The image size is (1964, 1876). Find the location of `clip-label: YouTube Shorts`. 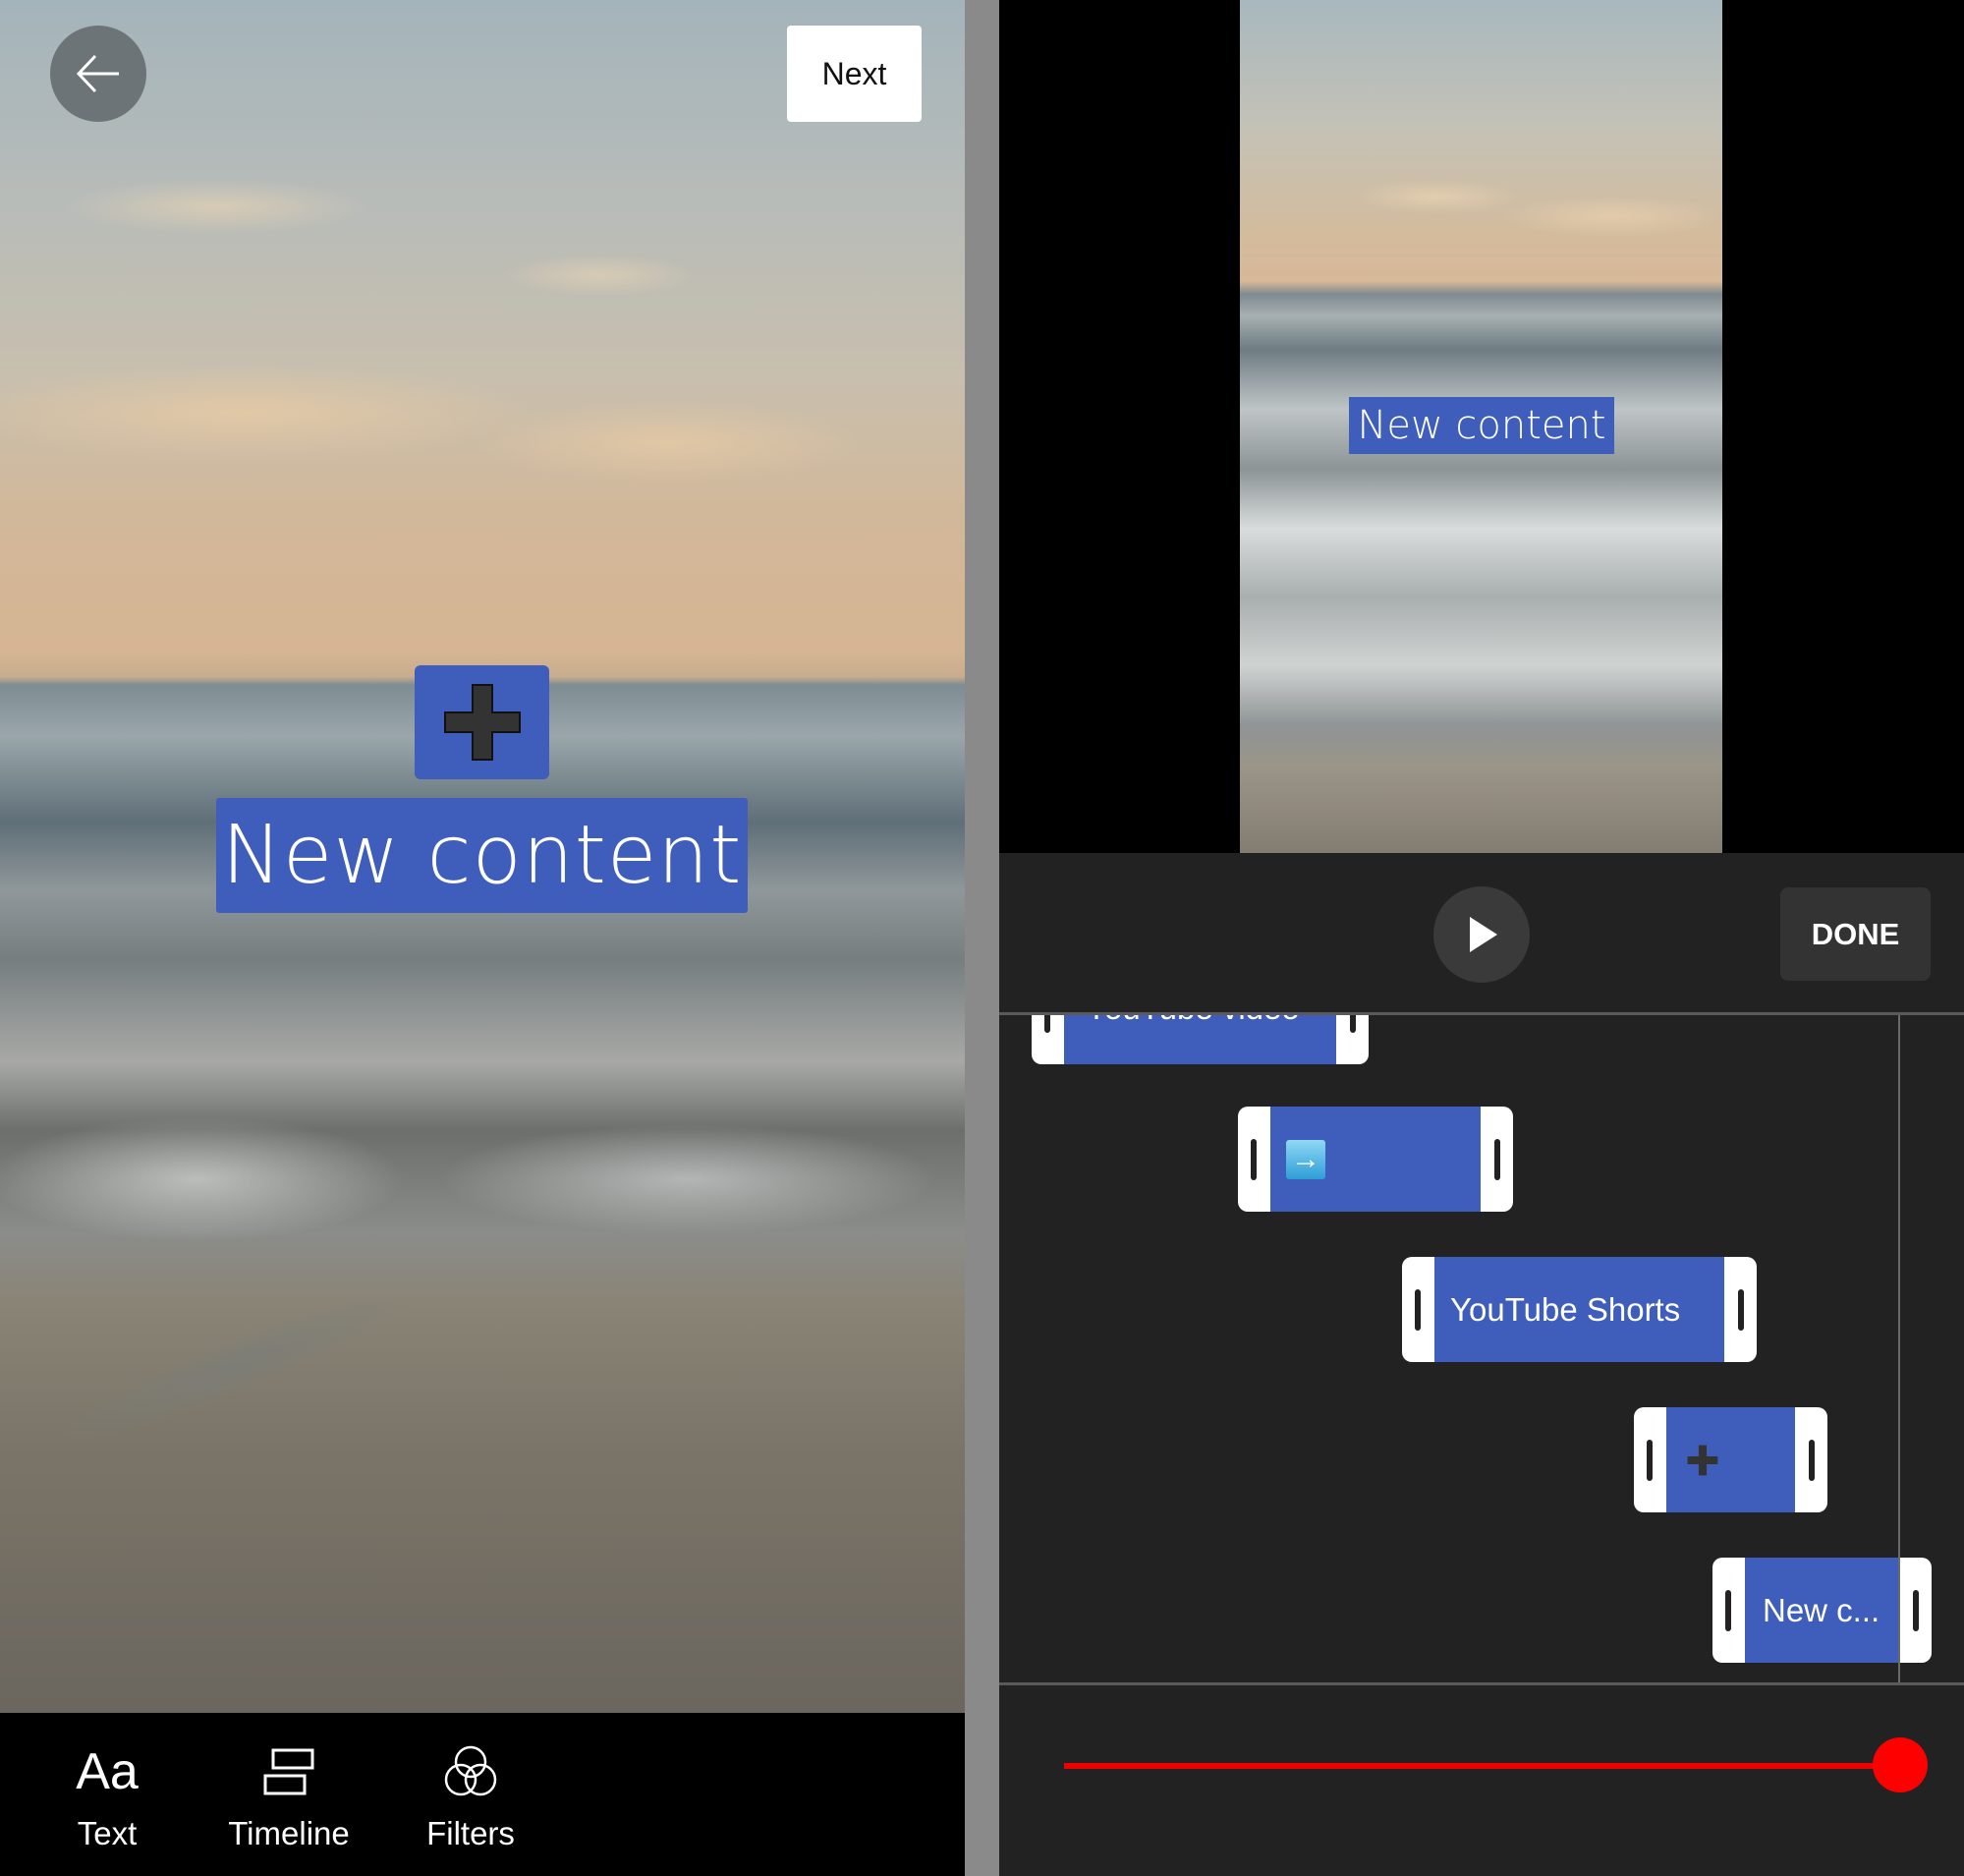

clip-label: YouTube Shorts is located at coordinates (1579, 1309).